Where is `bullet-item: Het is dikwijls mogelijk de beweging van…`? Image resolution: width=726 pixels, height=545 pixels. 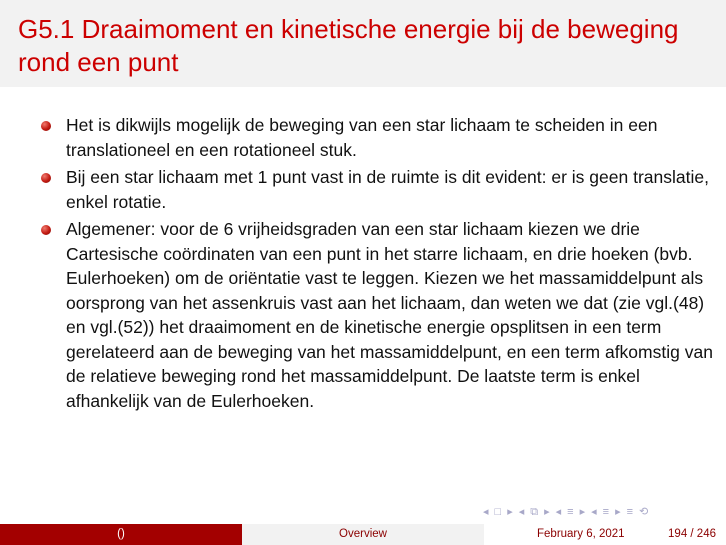
bullet-item: Het is dikwijls mogelijk de beweging van… is located at coordinates (377, 137).